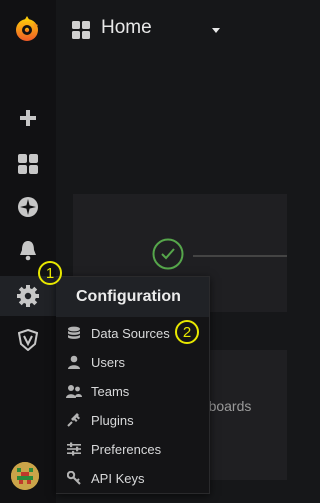  What do you see at coordinates (168, 254) in the screenshot?
I see `check-circle-icon` at bounding box center [168, 254].